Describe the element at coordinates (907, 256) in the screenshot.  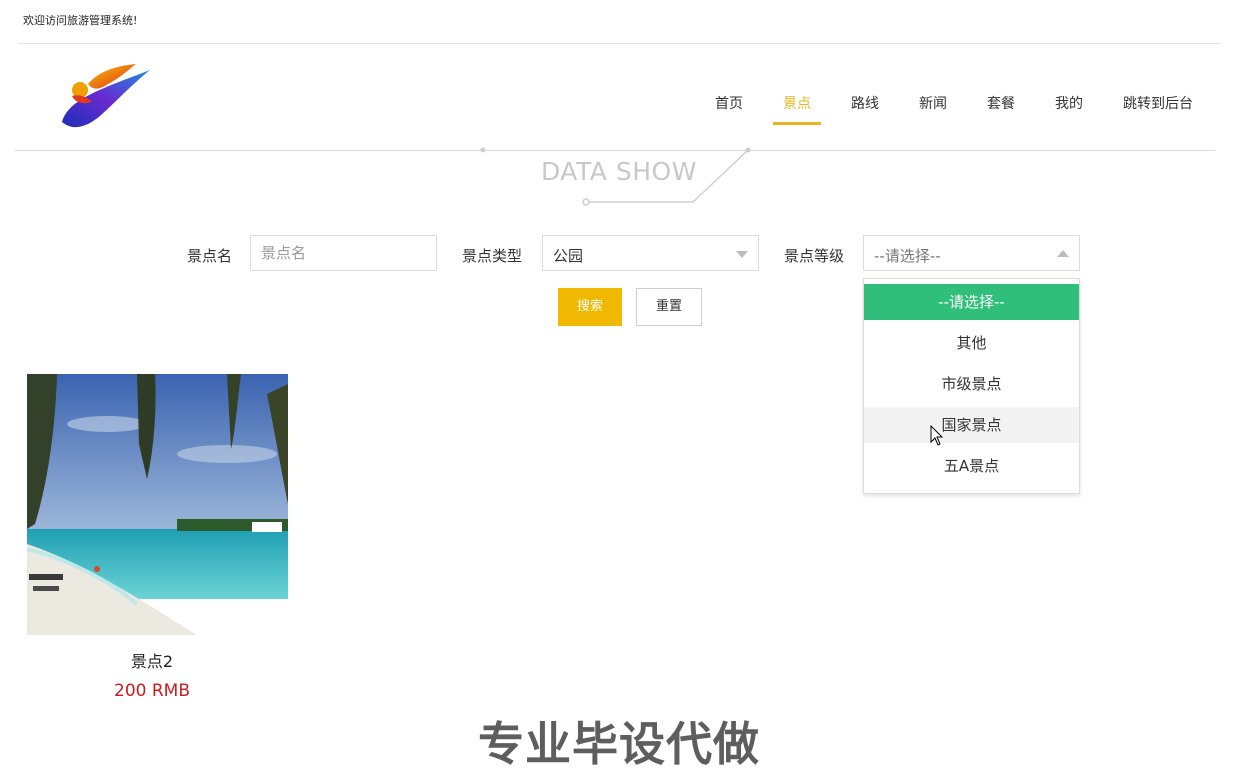
I see `level-select-value: --请选择--` at that location.